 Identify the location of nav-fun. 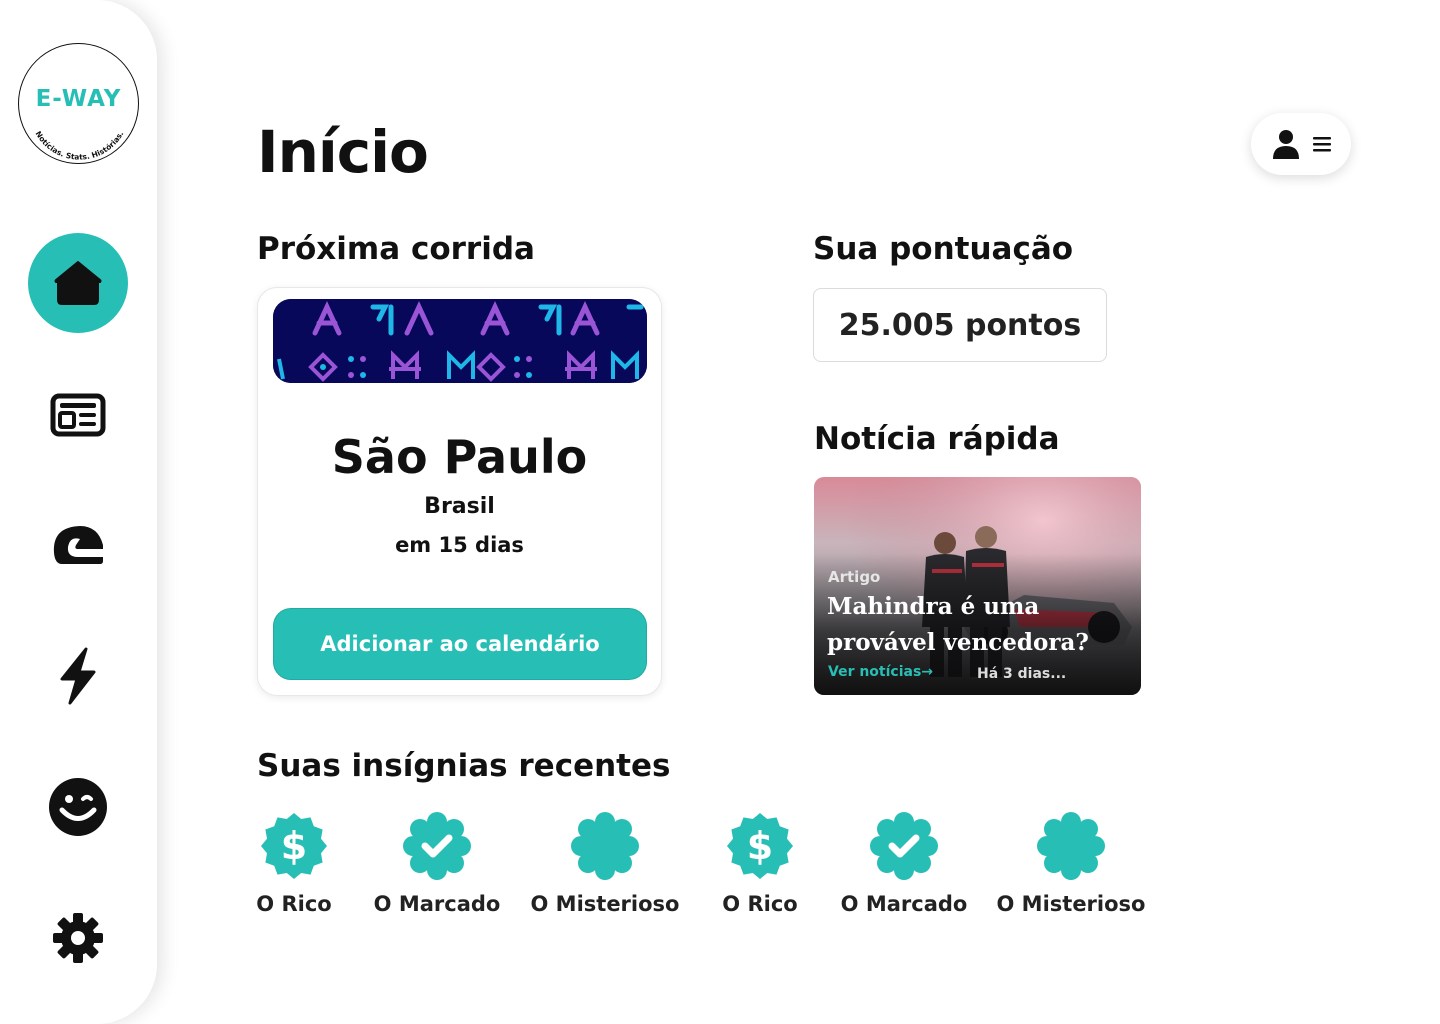
(78, 807).